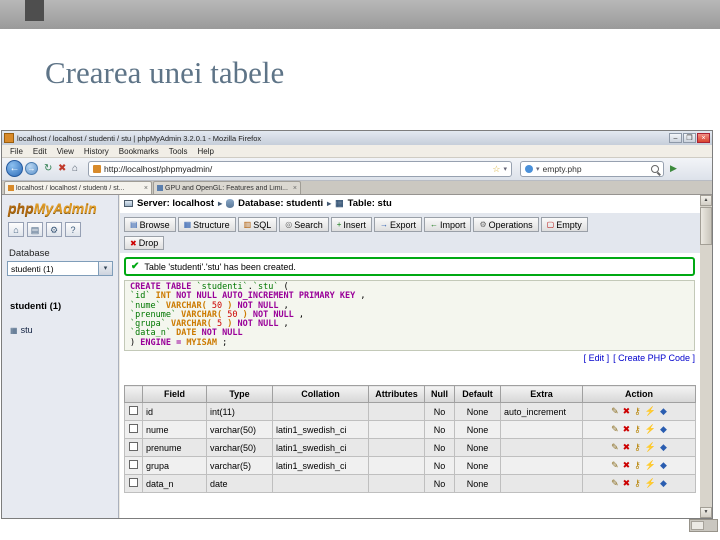  I want to click on menu-edit: Edit, so click(40, 151).